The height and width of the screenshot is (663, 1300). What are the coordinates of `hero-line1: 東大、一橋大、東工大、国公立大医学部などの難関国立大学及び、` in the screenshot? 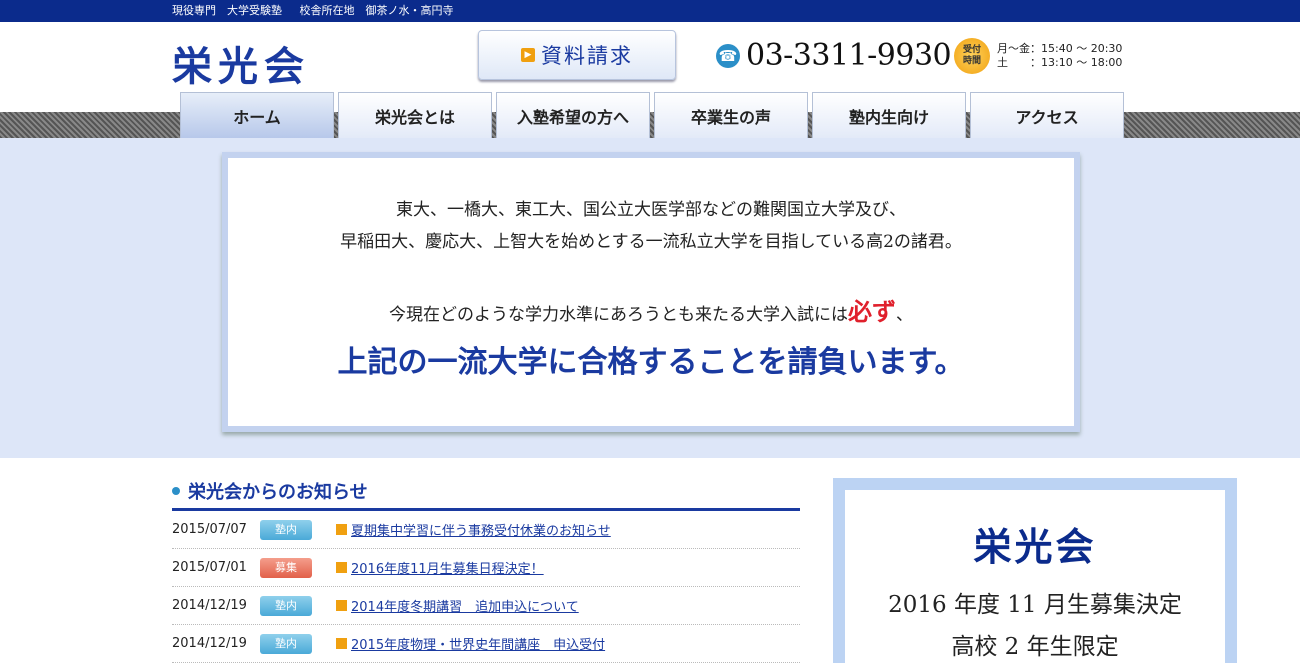 It's located at (651, 210).